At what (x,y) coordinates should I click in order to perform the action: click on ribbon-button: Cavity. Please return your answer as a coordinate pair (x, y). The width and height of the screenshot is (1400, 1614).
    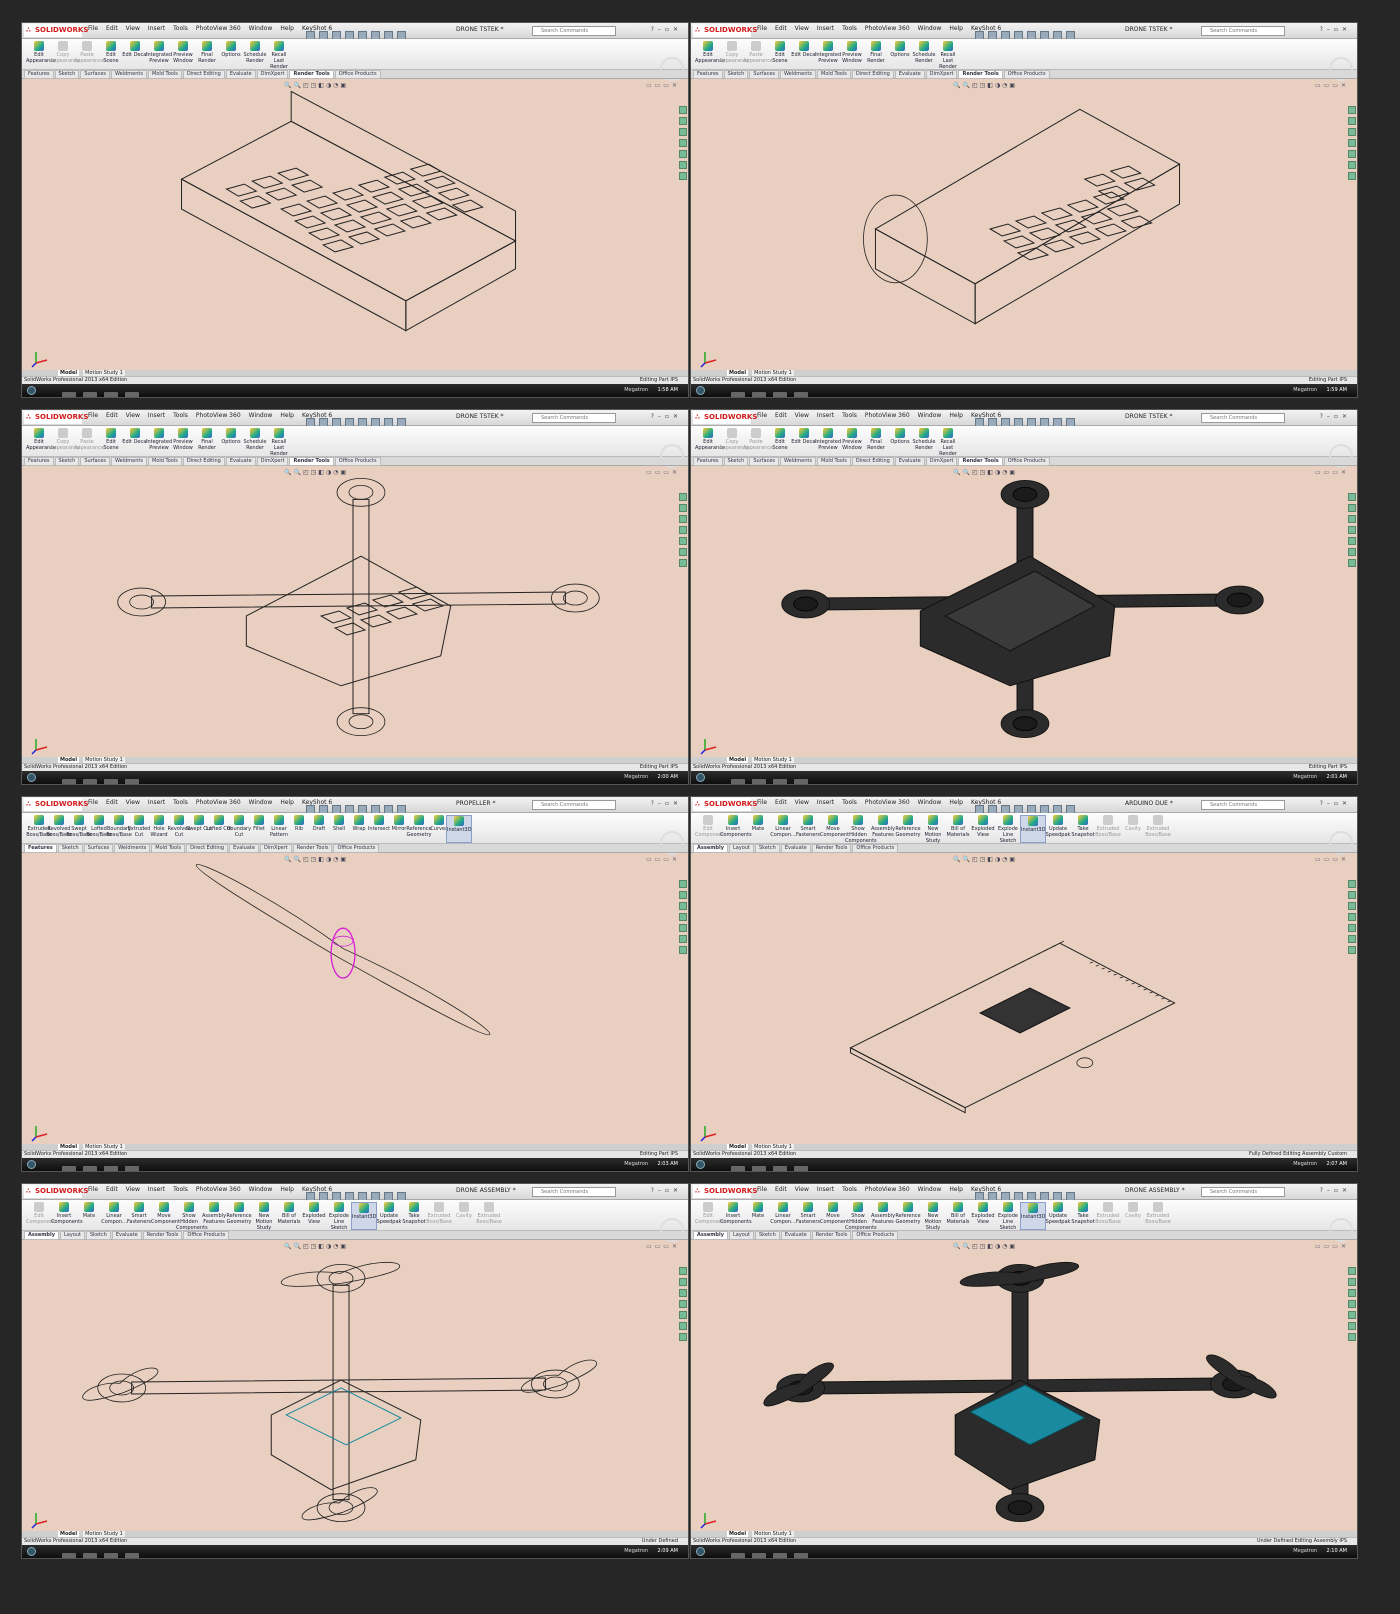
    Looking at the image, I should click on (464, 1210).